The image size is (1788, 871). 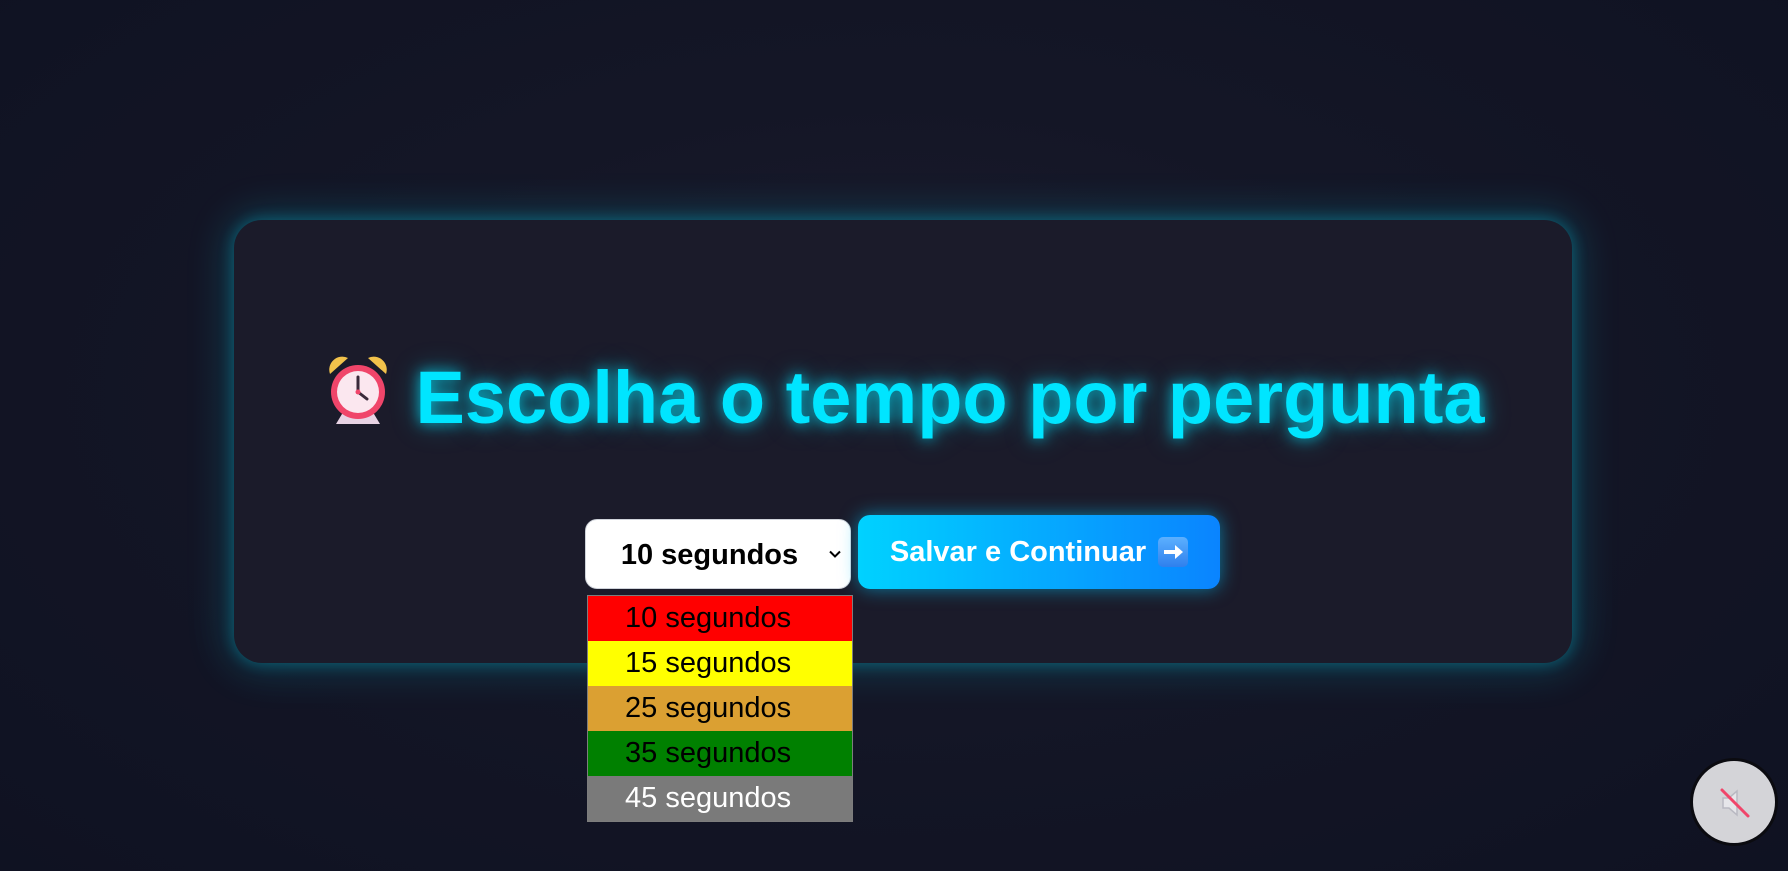 I want to click on option-25-segundos: 25 segundos, so click(x=720, y=708).